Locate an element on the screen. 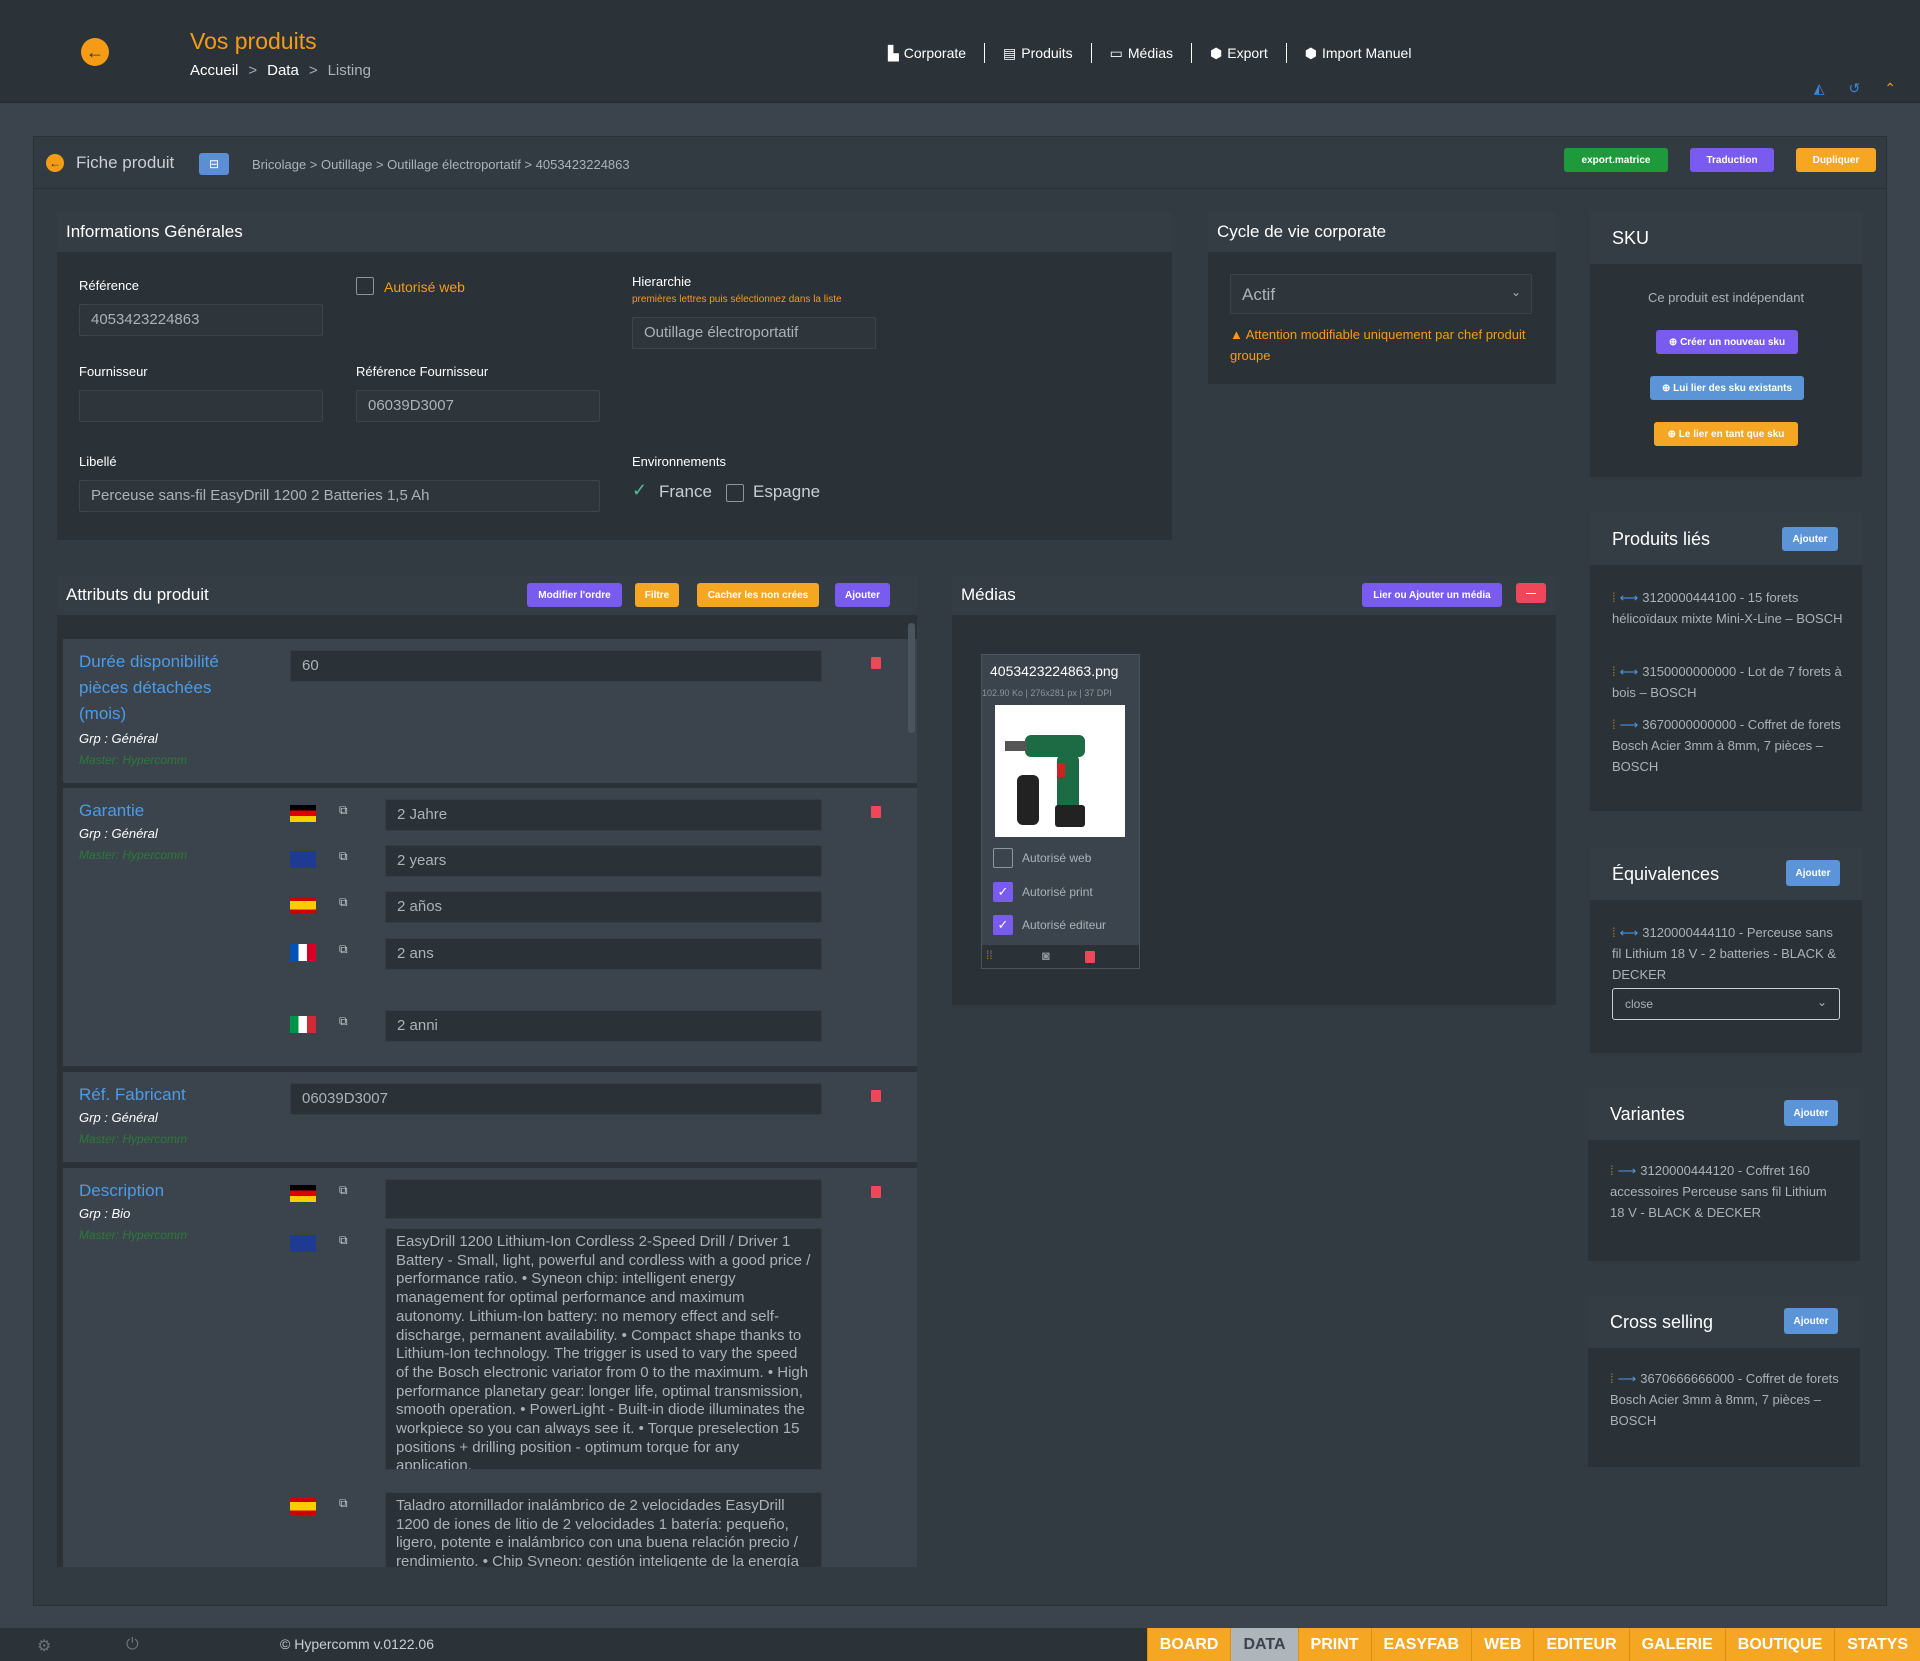 This screenshot has height=1661, width=1920. tab-editeur: EDITEUR is located at coordinates (1580, 1644).